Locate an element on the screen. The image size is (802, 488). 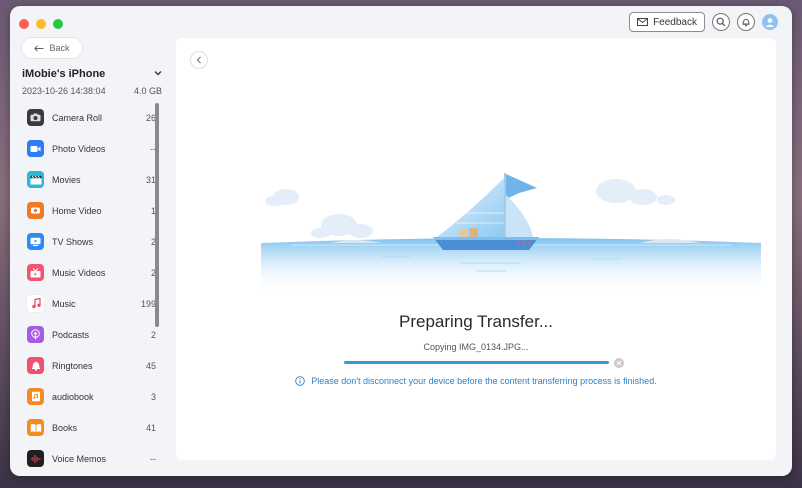
sidebar-item-music-videos: Music Videos 2 is located at coordinates (90, 272).